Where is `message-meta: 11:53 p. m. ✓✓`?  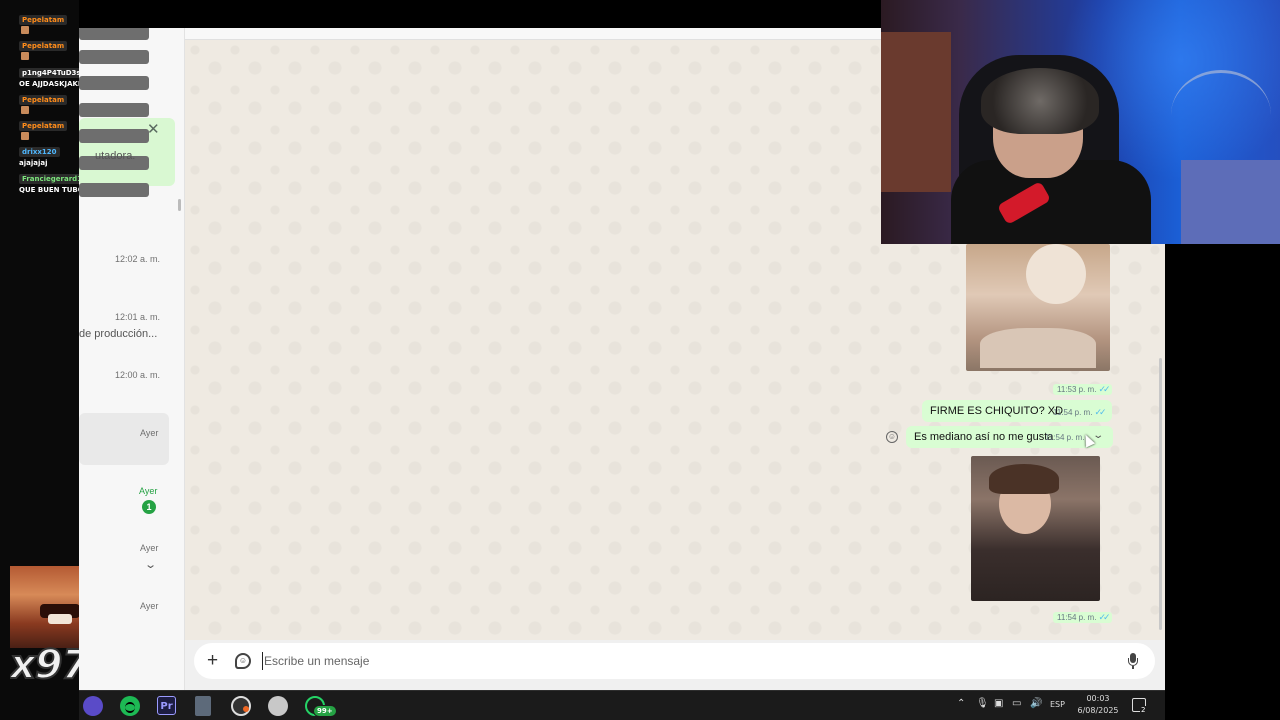 message-meta: 11:53 p. m. ✓✓ is located at coordinates (1082, 389).